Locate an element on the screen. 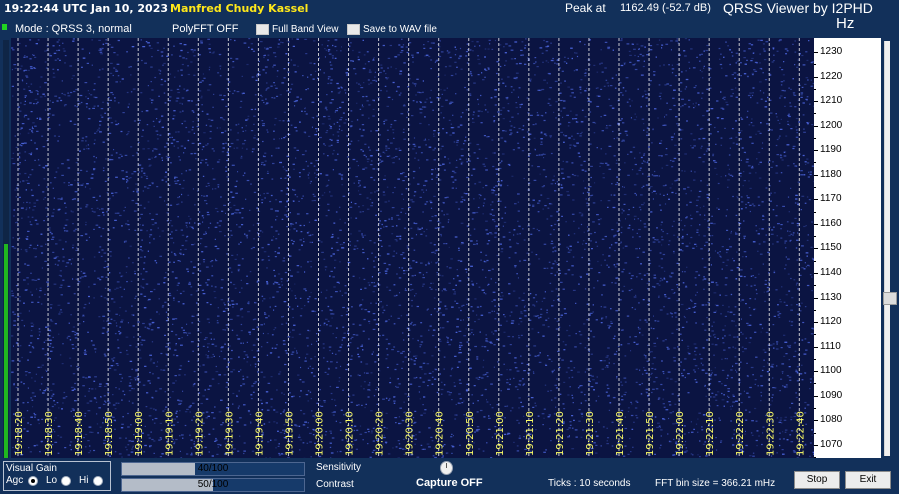 The height and width of the screenshot is (494, 899). time-tick-label: 19:21:20 is located at coordinates (560, 433).